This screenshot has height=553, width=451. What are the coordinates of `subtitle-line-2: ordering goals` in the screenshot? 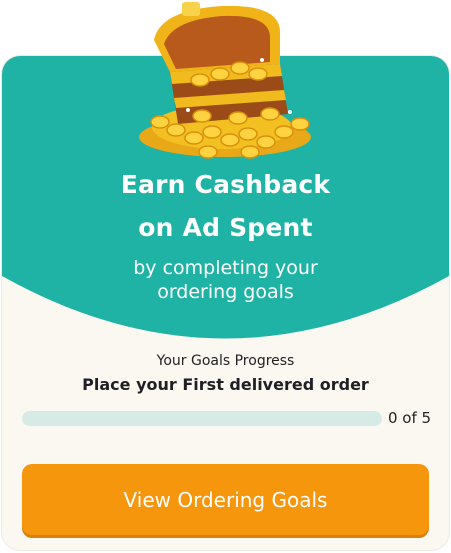 It's located at (225, 292).